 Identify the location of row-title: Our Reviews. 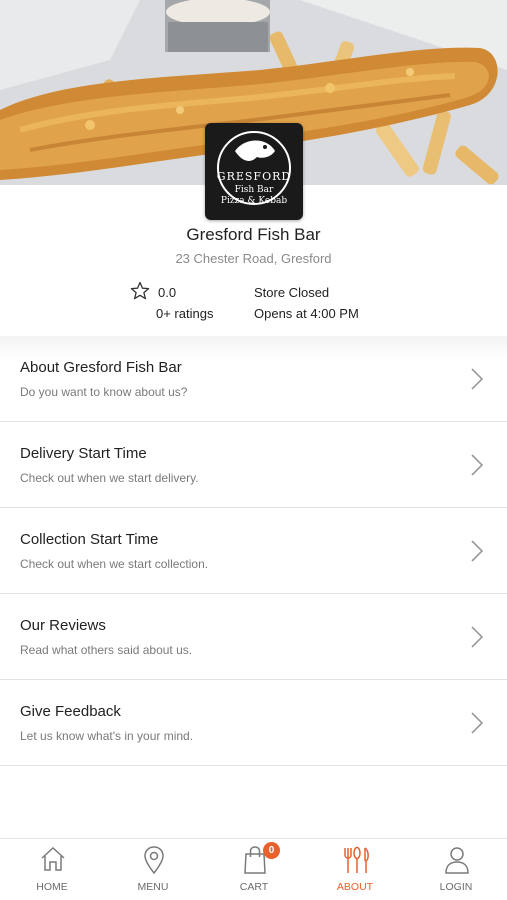
(63, 625).